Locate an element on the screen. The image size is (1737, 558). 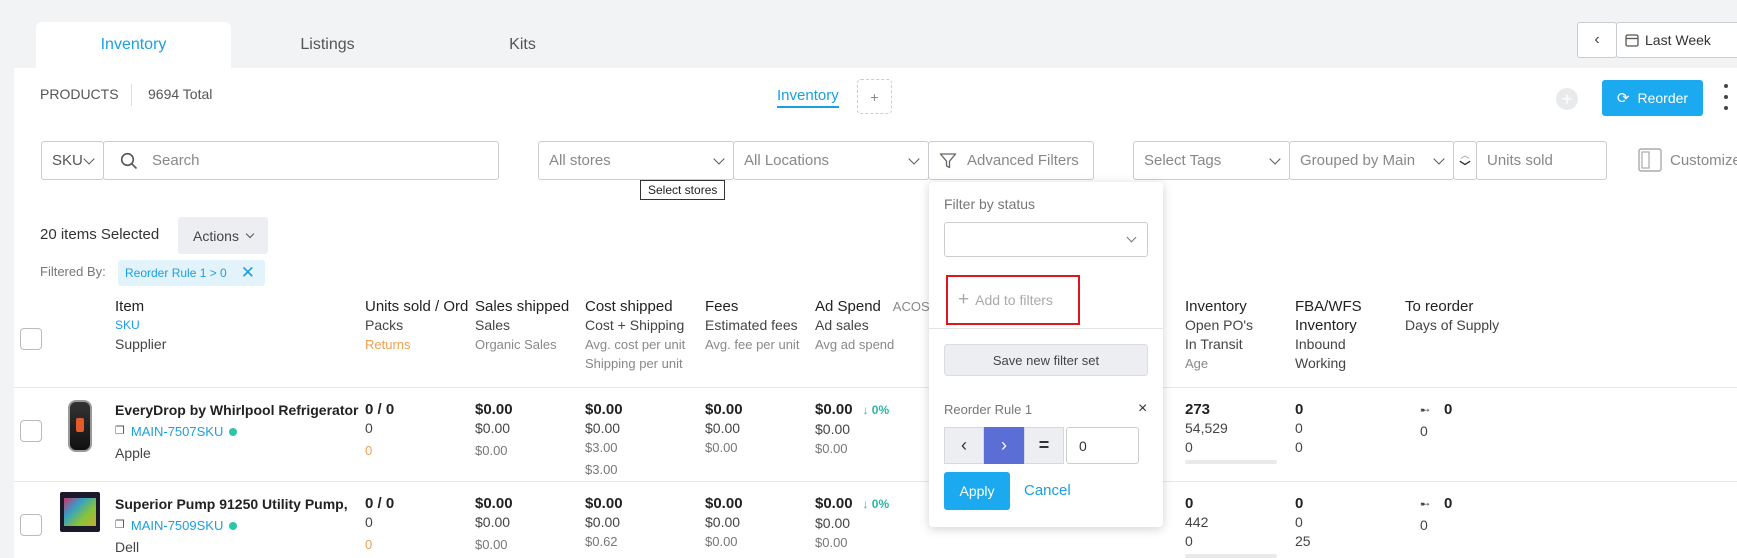
close-icon: ✕ is located at coordinates (248, 273).